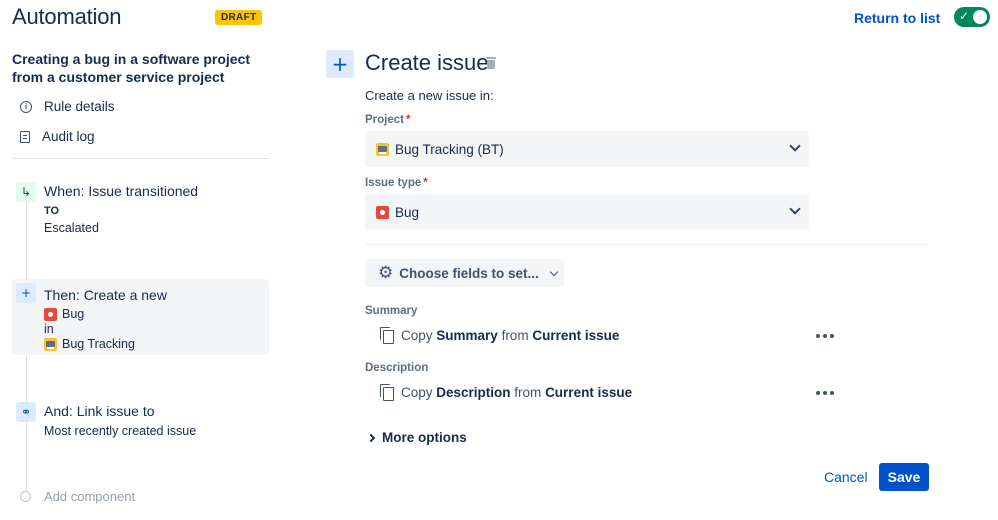 Image resolution: width=998 pixels, height=520 pixels. What do you see at coordinates (825, 393) in the screenshot?
I see `description-more-actions-icon` at bounding box center [825, 393].